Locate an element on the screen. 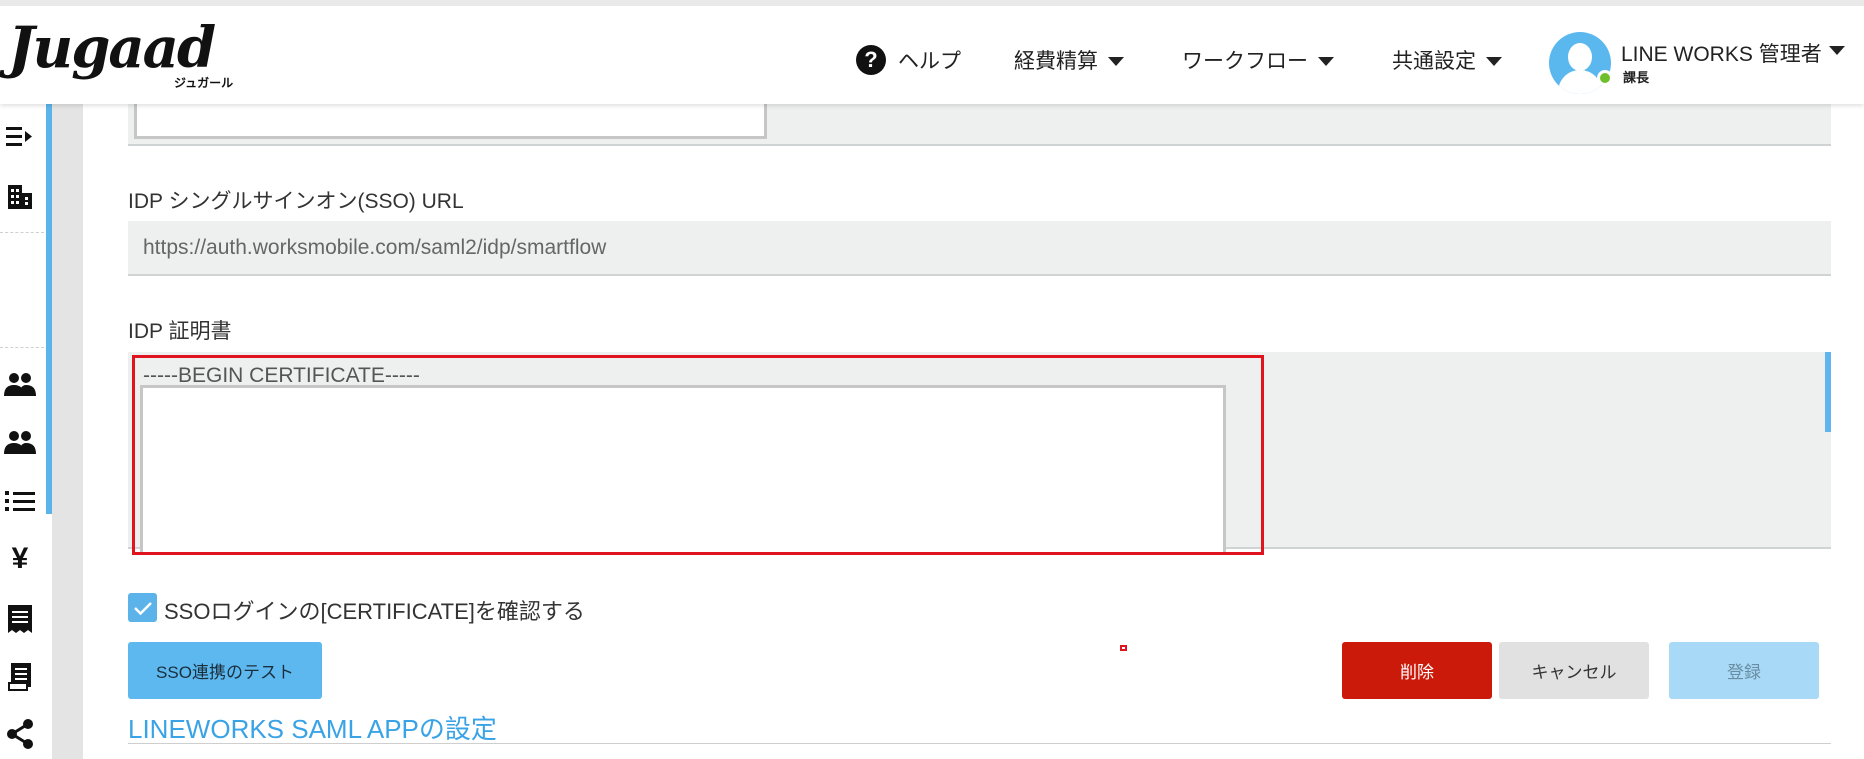 The width and height of the screenshot is (1864, 759). collapse-menu-icon is located at coordinates (20, 137).